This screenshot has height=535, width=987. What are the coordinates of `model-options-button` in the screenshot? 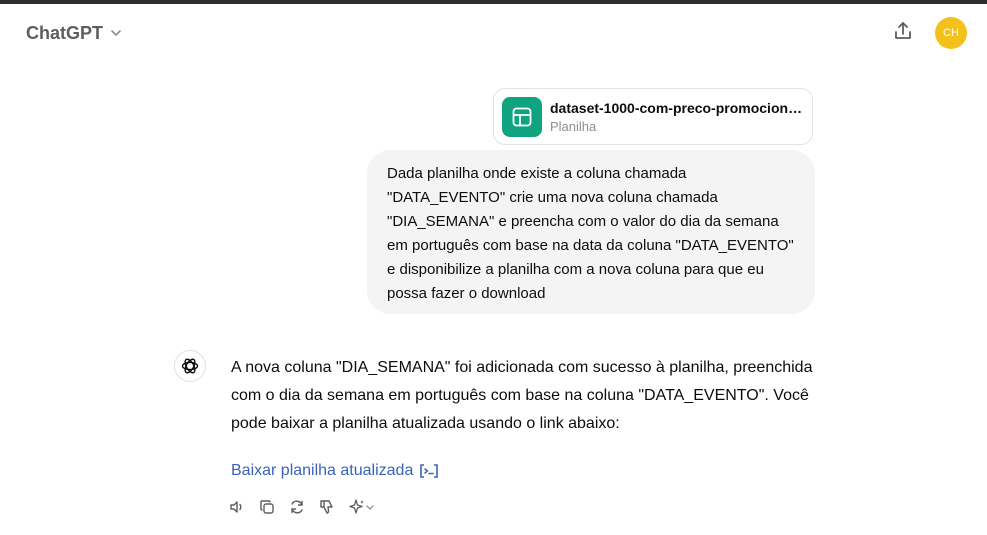 It's located at (362, 507).